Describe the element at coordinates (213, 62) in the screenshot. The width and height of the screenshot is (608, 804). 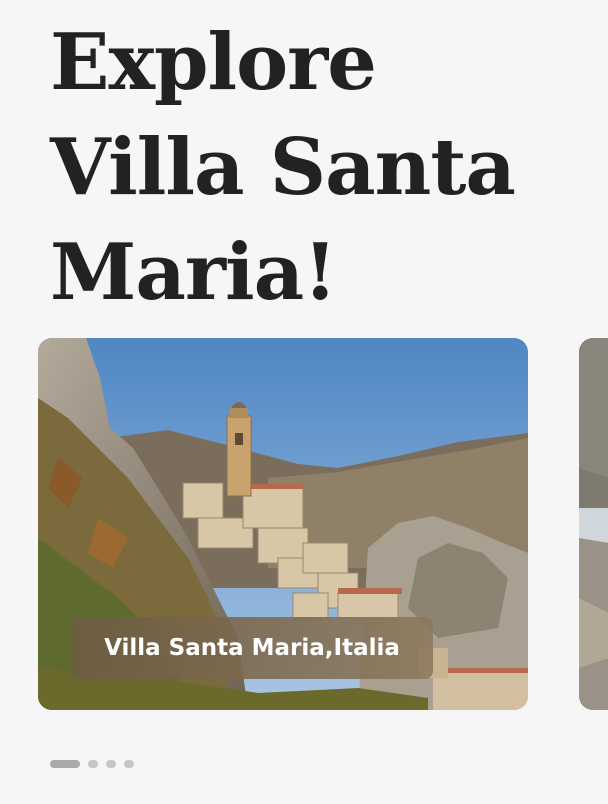
I see `page-title-line-1: Explore` at that location.